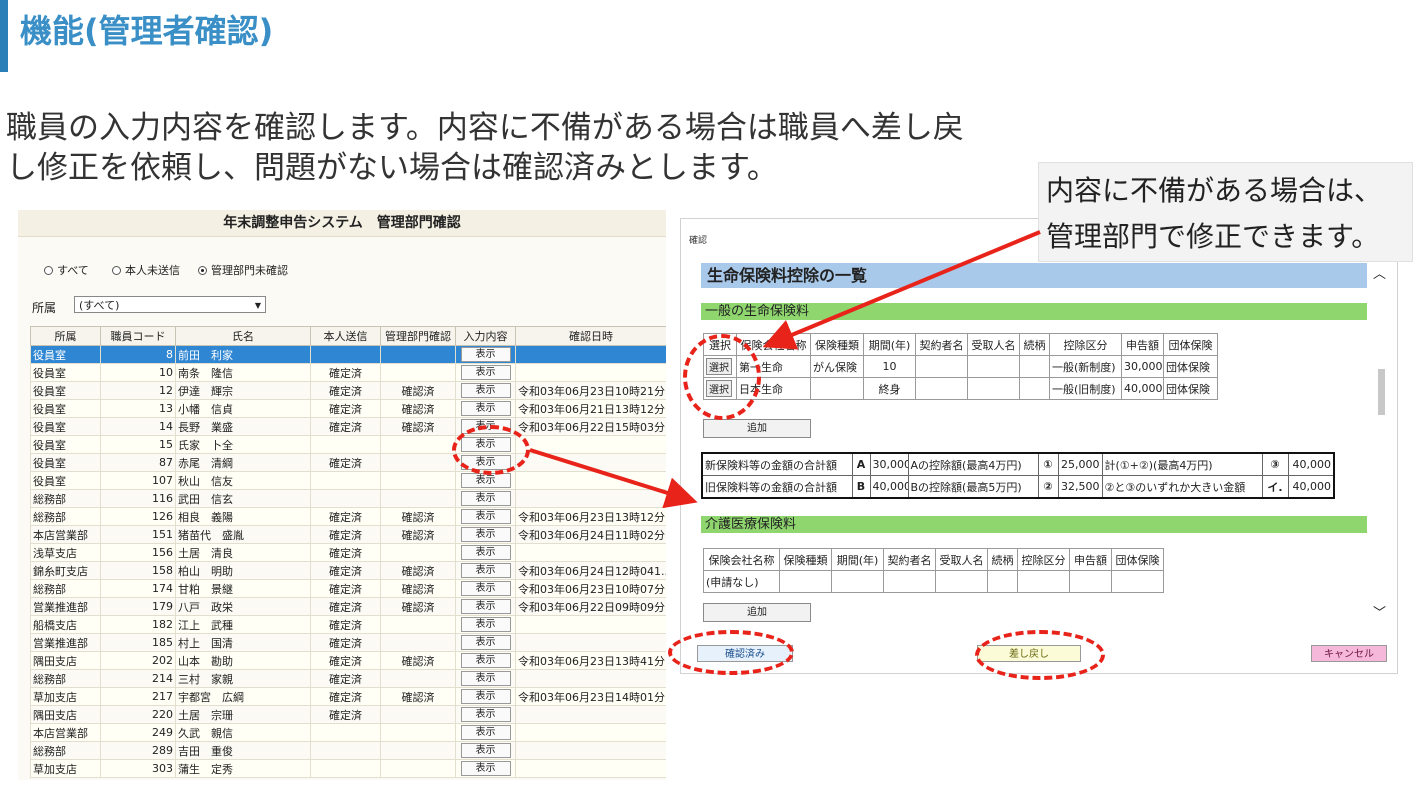 This screenshot has height=809, width=1423. Describe the element at coordinates (837, 366) in the screenshot. I see `type-cell: がん保険` at that location.